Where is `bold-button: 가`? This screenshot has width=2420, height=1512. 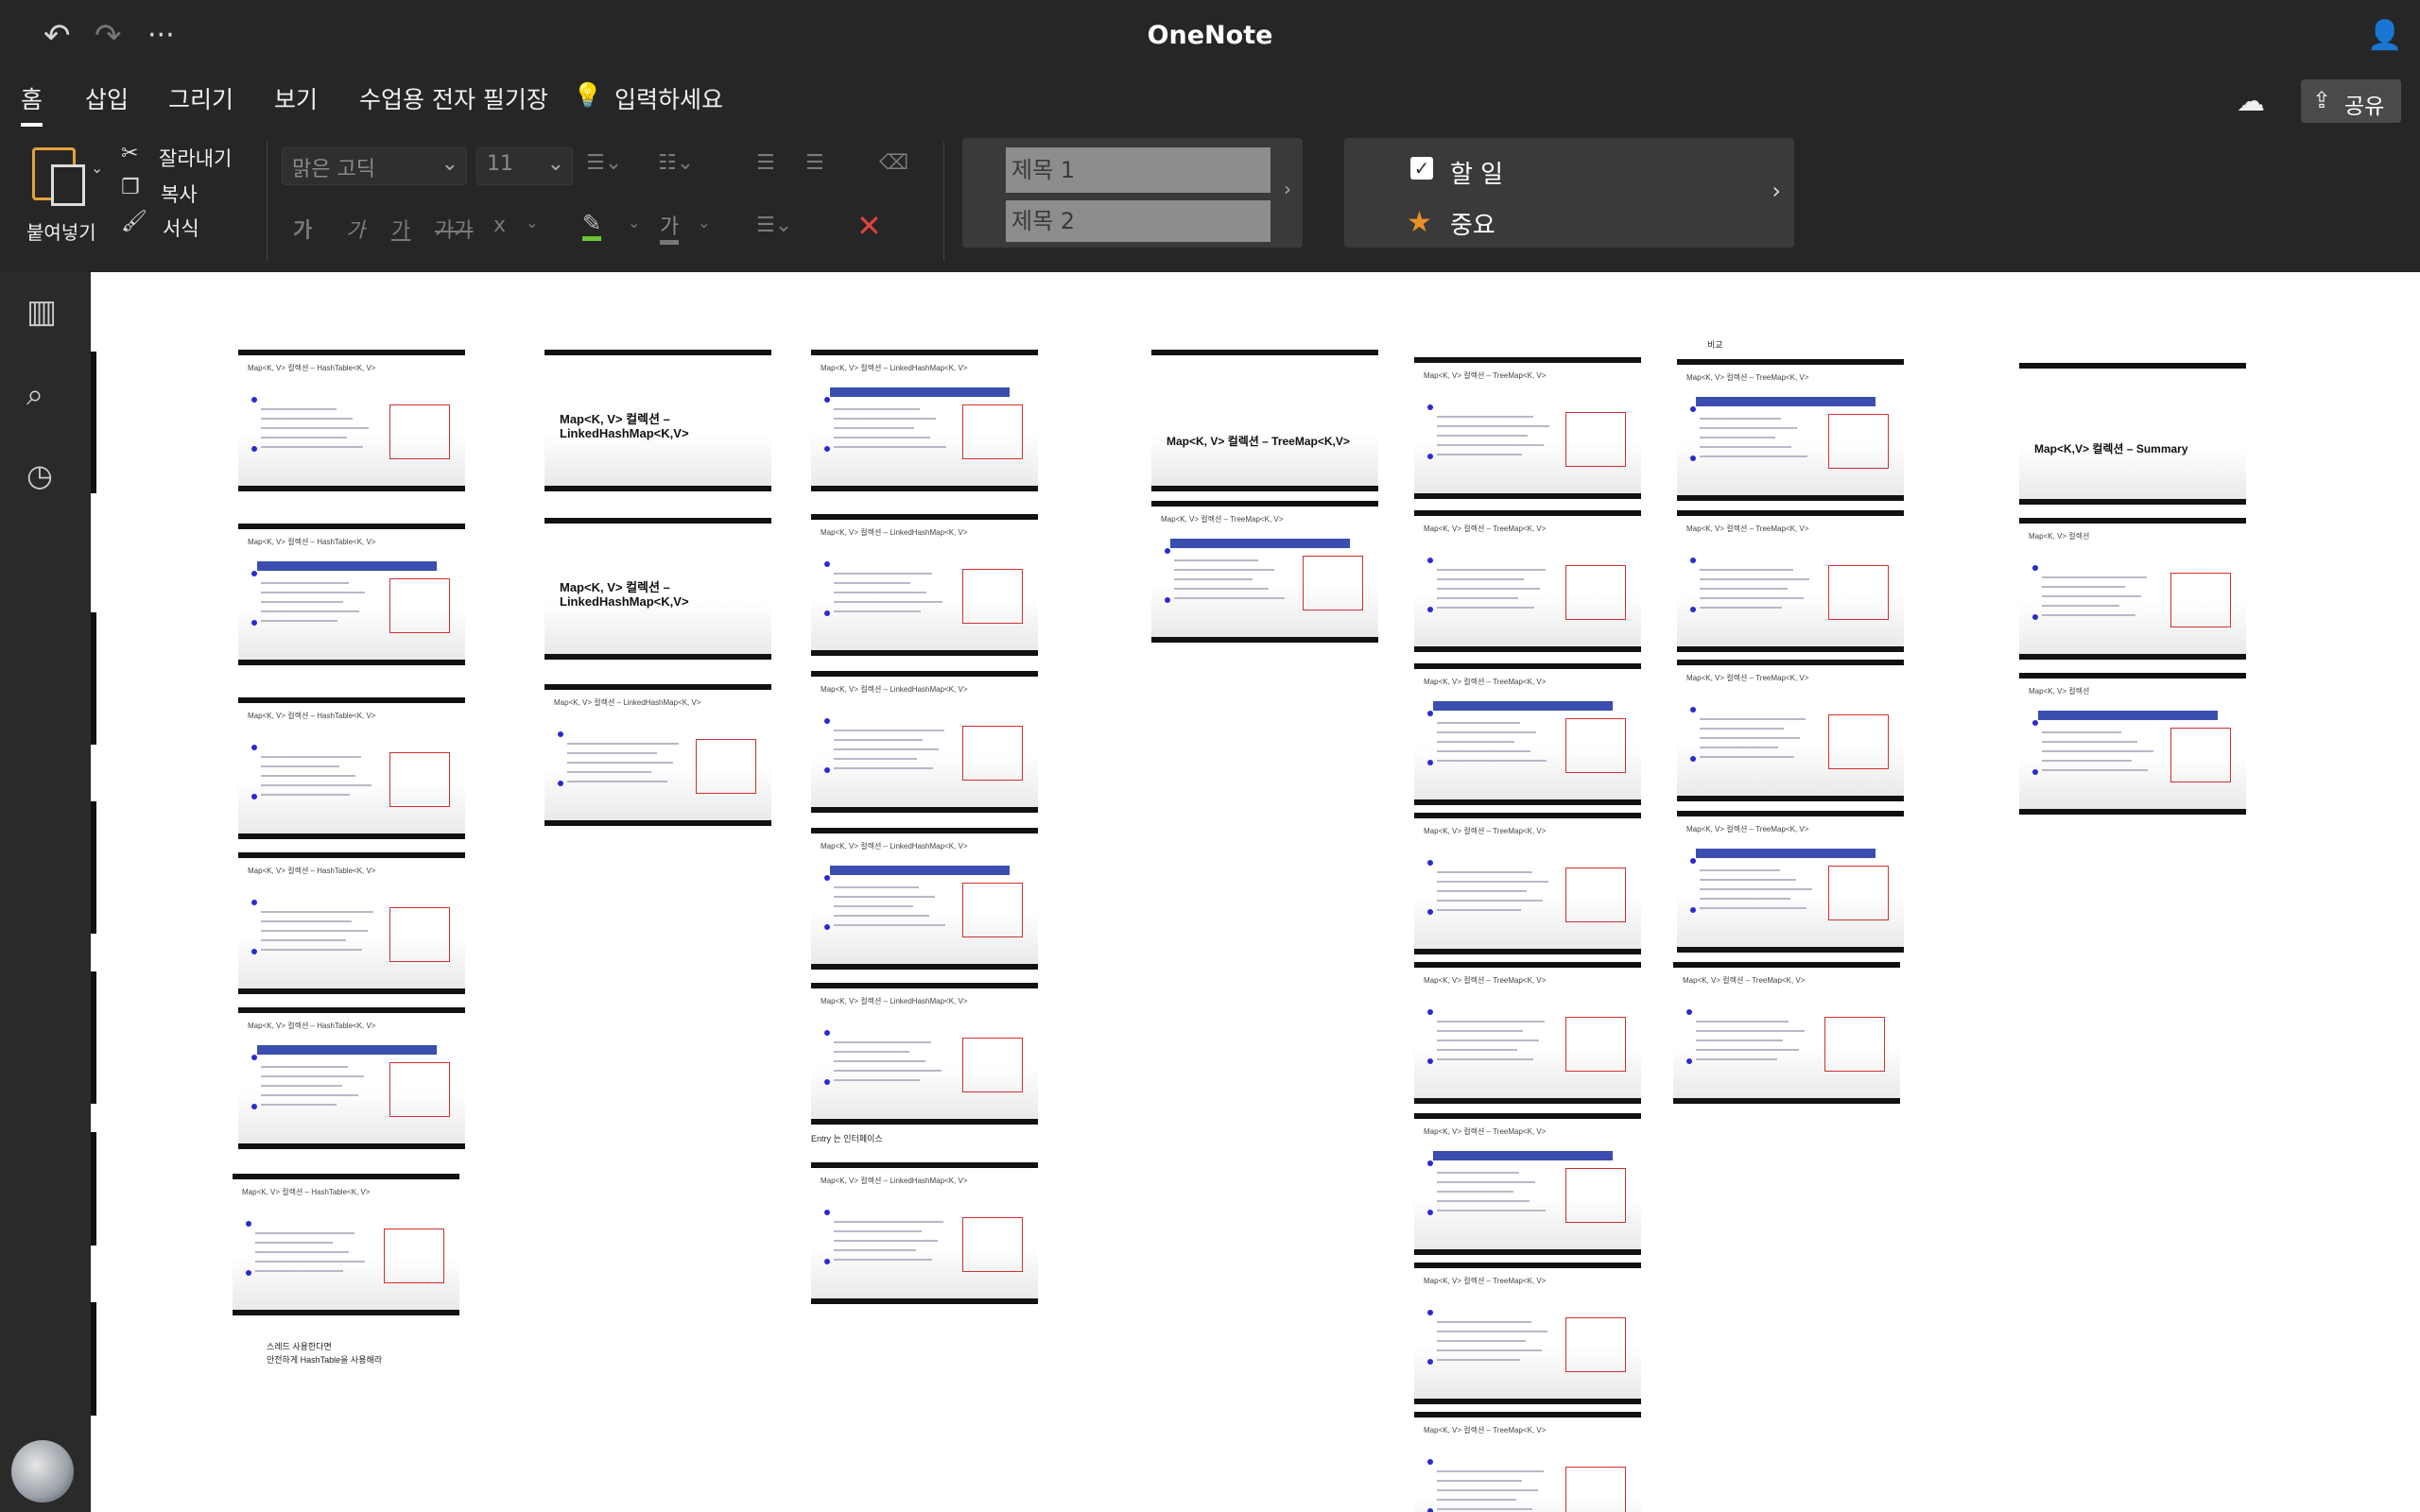 bold-button: 가 is located at coordinates (302, 229).